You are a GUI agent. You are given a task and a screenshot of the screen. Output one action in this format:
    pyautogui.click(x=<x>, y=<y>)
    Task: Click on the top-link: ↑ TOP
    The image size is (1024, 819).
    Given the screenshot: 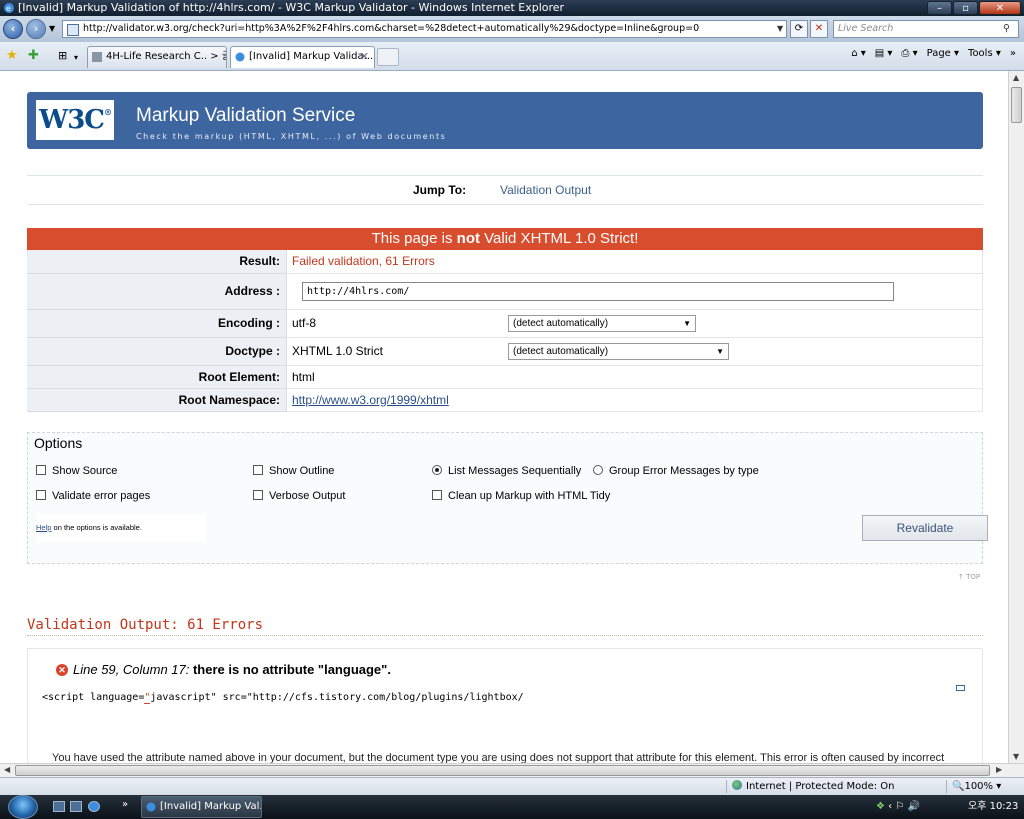 What is the action you would take?
    pyautogui.click(x=969, y=577)
    